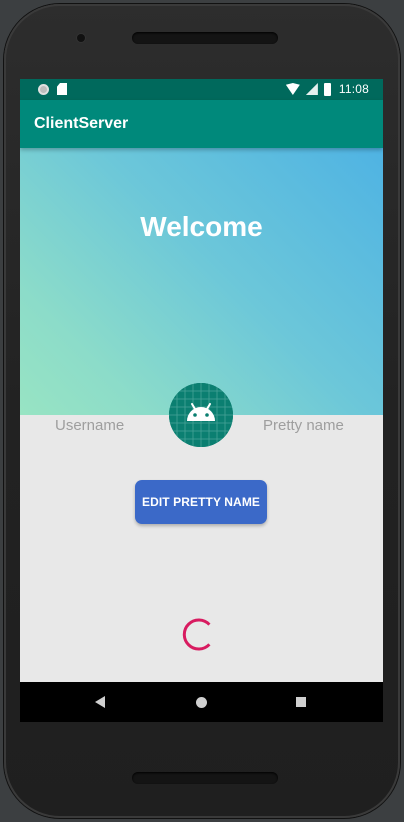 This screenshot has height=822, width=404. I want to click on recents-icon, so click(301, 702).